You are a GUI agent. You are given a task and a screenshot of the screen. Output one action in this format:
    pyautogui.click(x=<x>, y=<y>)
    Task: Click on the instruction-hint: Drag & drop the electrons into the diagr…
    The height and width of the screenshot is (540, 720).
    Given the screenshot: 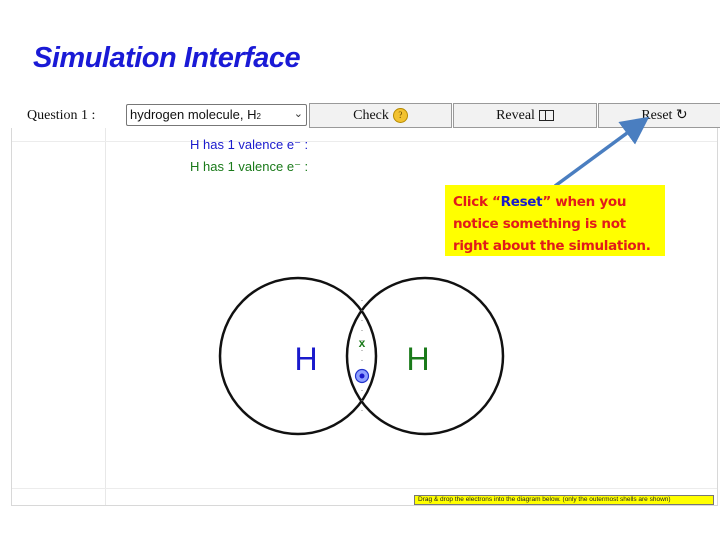 What is the action you would take?
    pyautogui.click(x=564, y=500)
    